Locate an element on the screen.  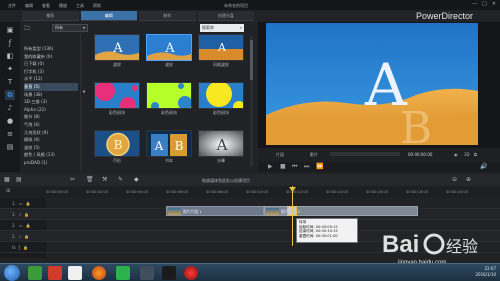
add-track-icon: ⊞ is located at coordinates (8, 191).